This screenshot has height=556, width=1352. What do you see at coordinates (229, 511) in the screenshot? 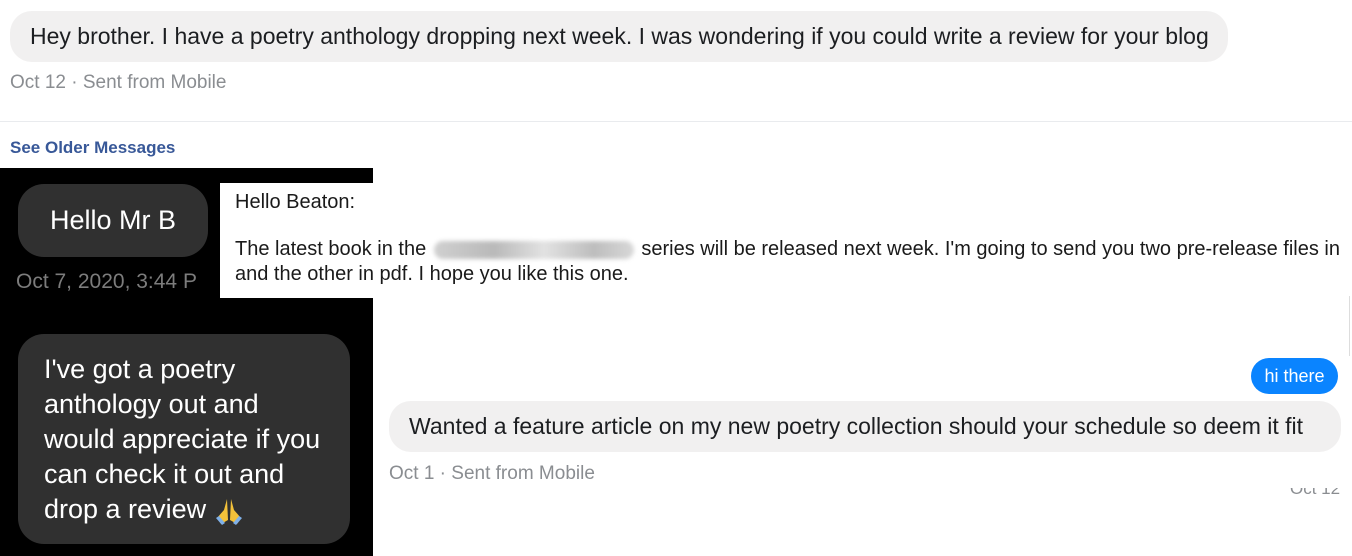
I see `folded-hands-icon` at bounding box center [229, 511].